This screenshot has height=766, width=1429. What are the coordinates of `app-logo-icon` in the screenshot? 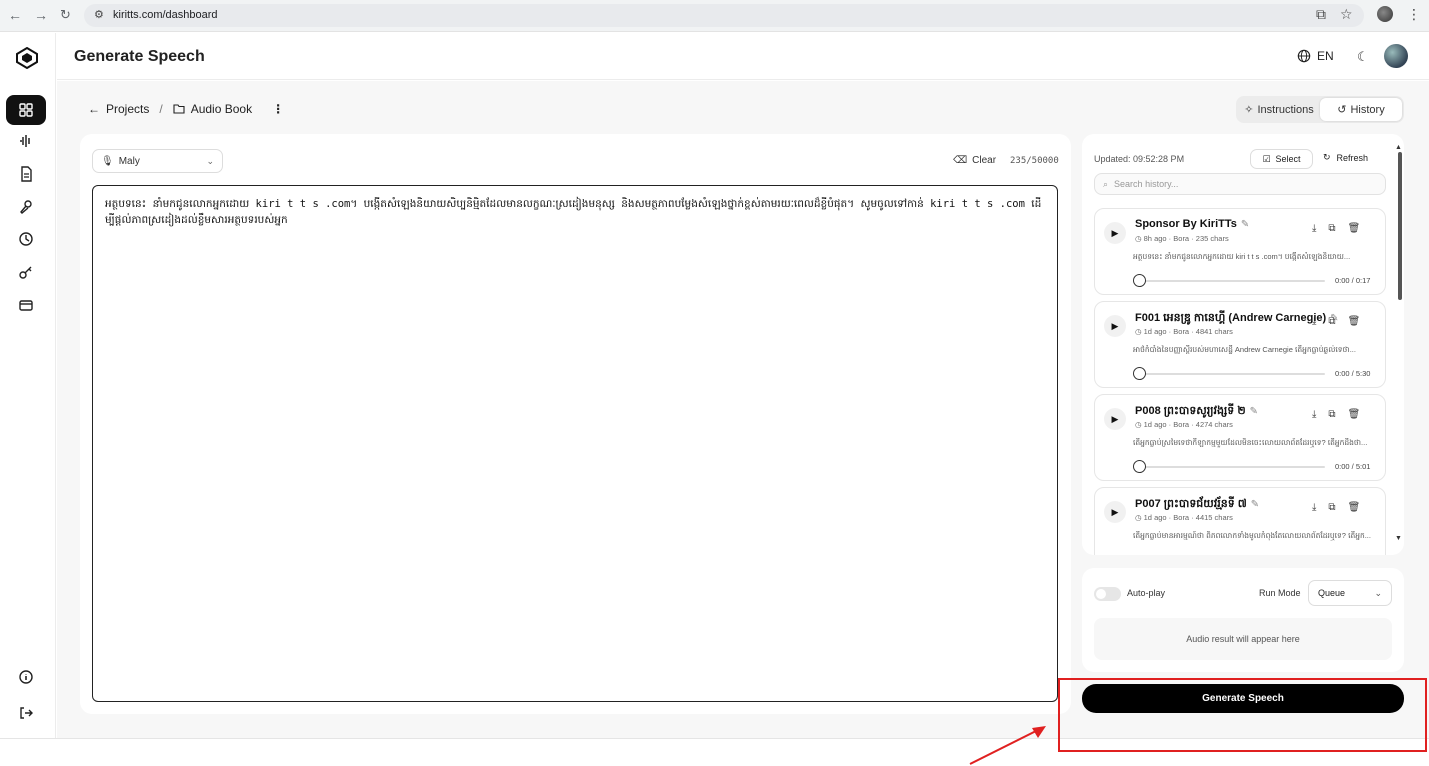 It's located at (27, 58).